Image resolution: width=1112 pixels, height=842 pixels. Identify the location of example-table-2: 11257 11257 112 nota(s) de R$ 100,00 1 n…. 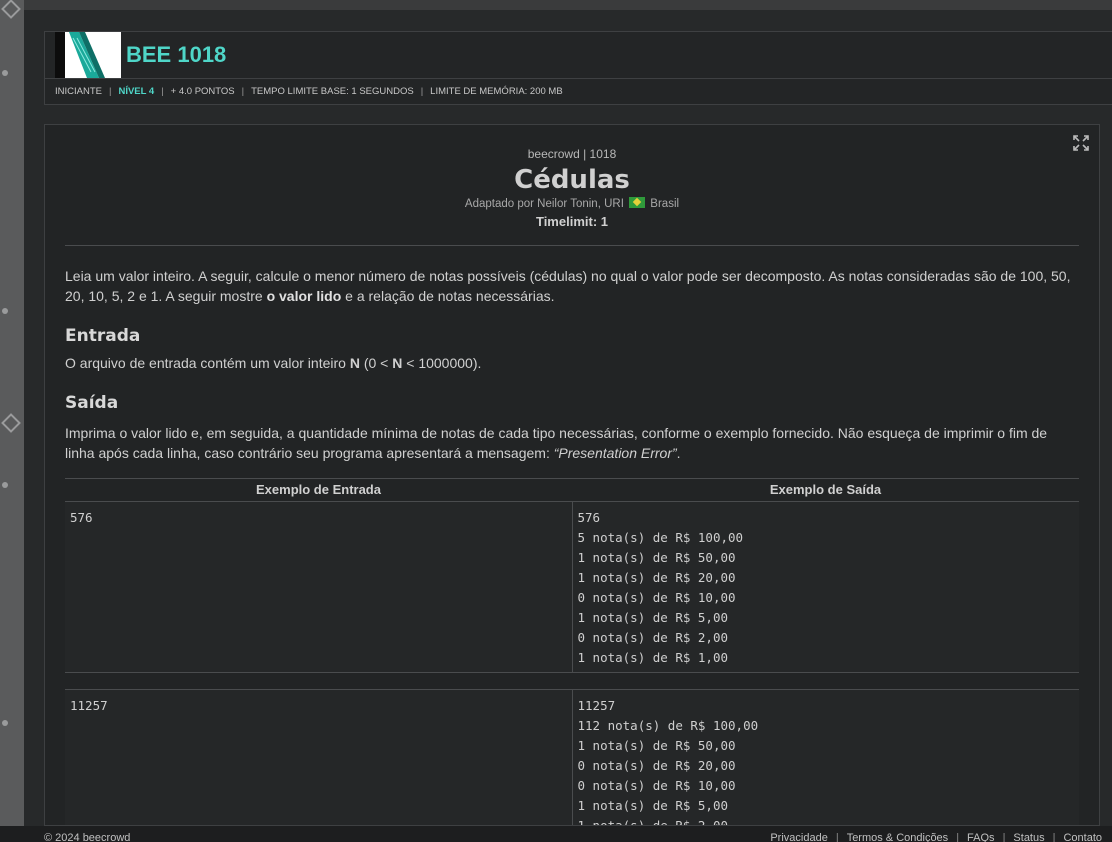
(572, 757).